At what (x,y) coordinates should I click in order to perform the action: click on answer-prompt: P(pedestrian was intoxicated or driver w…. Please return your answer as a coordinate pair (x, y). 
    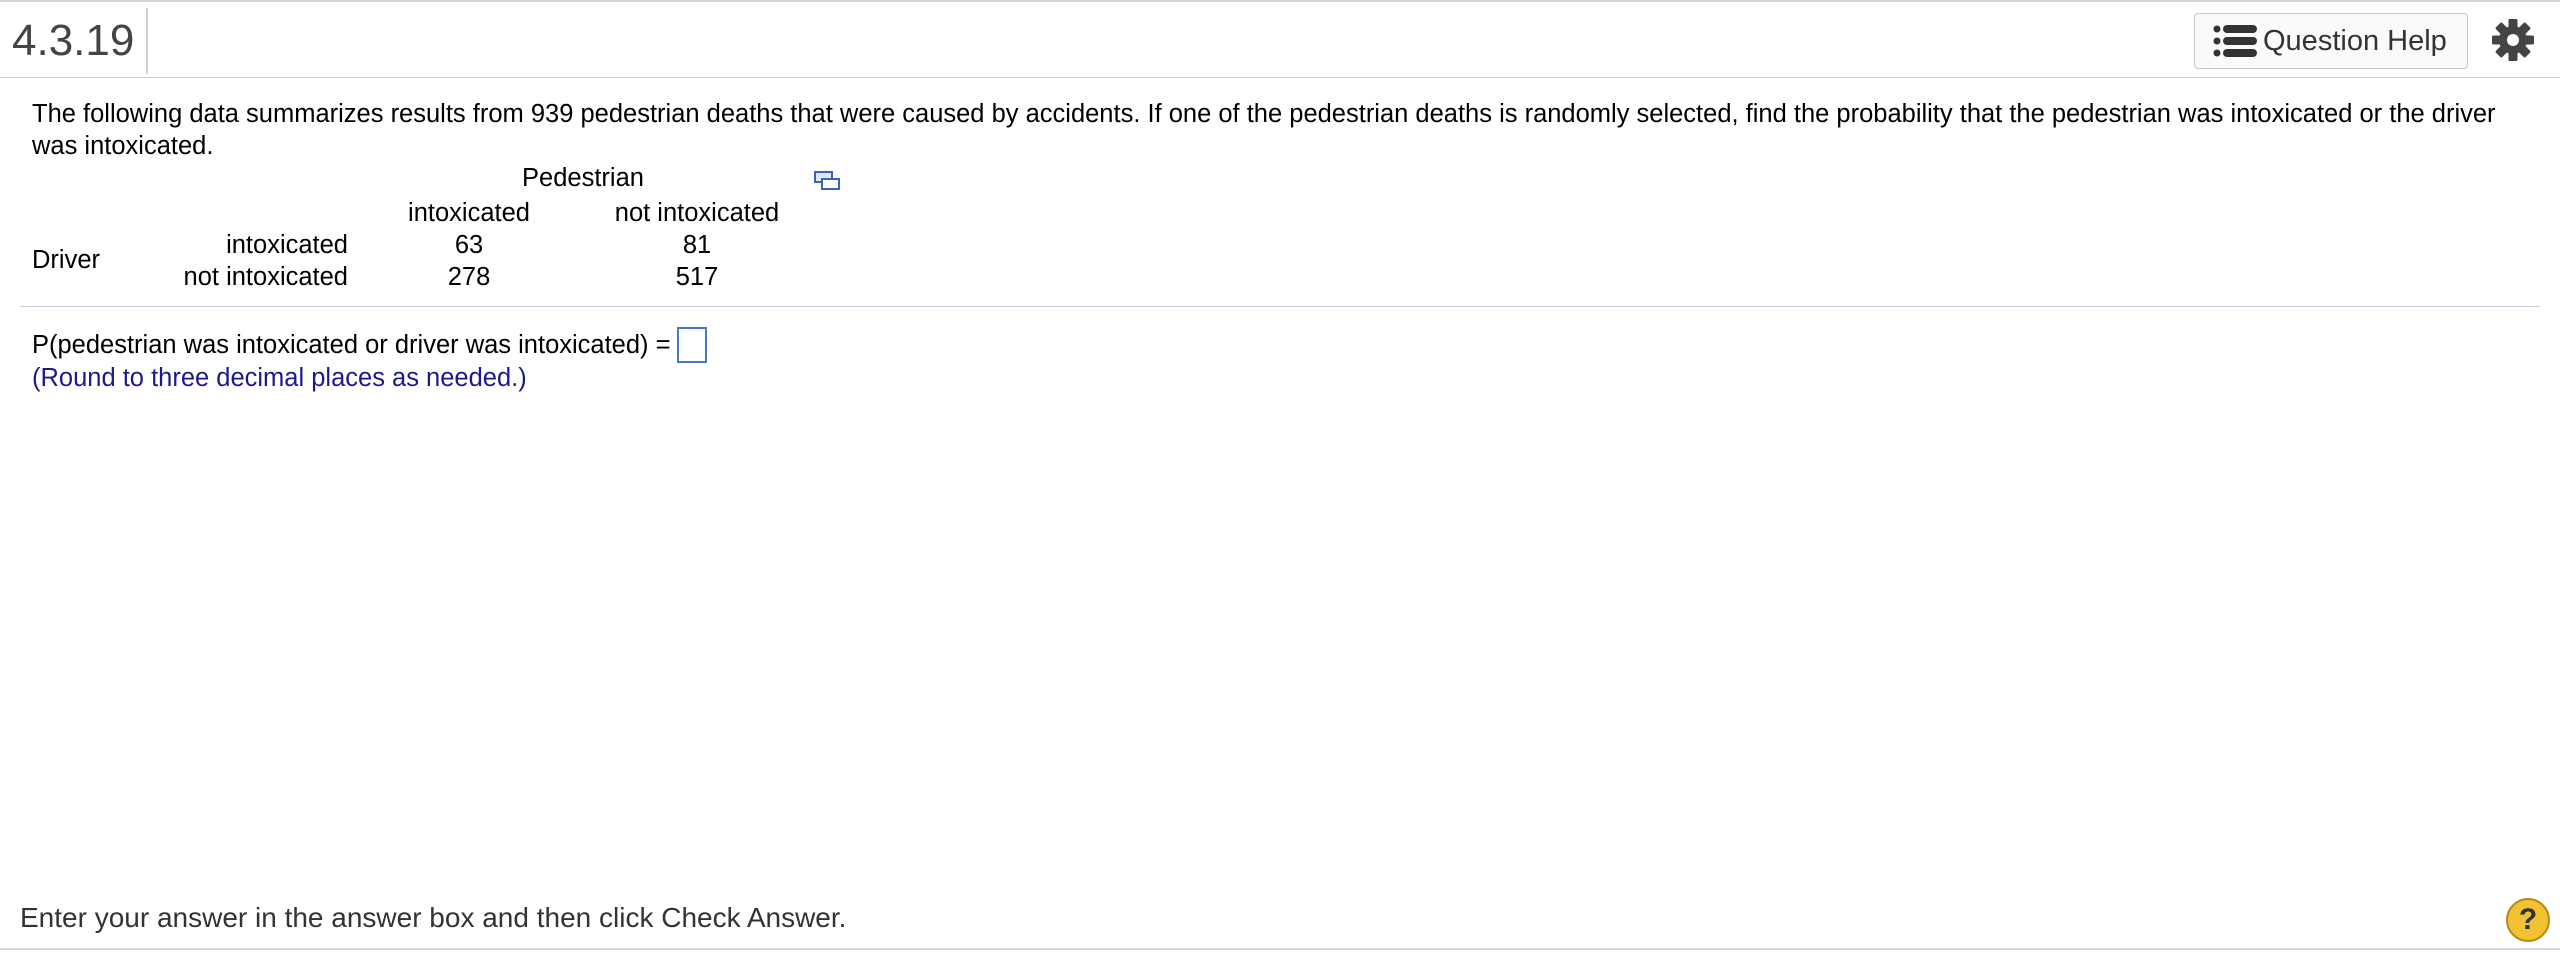
    Looking at the image, I should click on (351, 344).